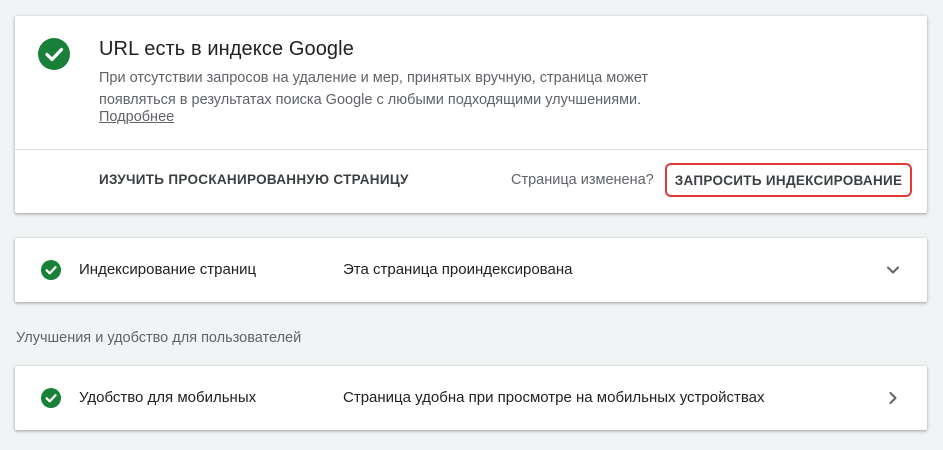 Image resolution: width=943 pixels, height=450 pixels. I want to click on page-changed-label: Страница изменена?, so click(582, 180).